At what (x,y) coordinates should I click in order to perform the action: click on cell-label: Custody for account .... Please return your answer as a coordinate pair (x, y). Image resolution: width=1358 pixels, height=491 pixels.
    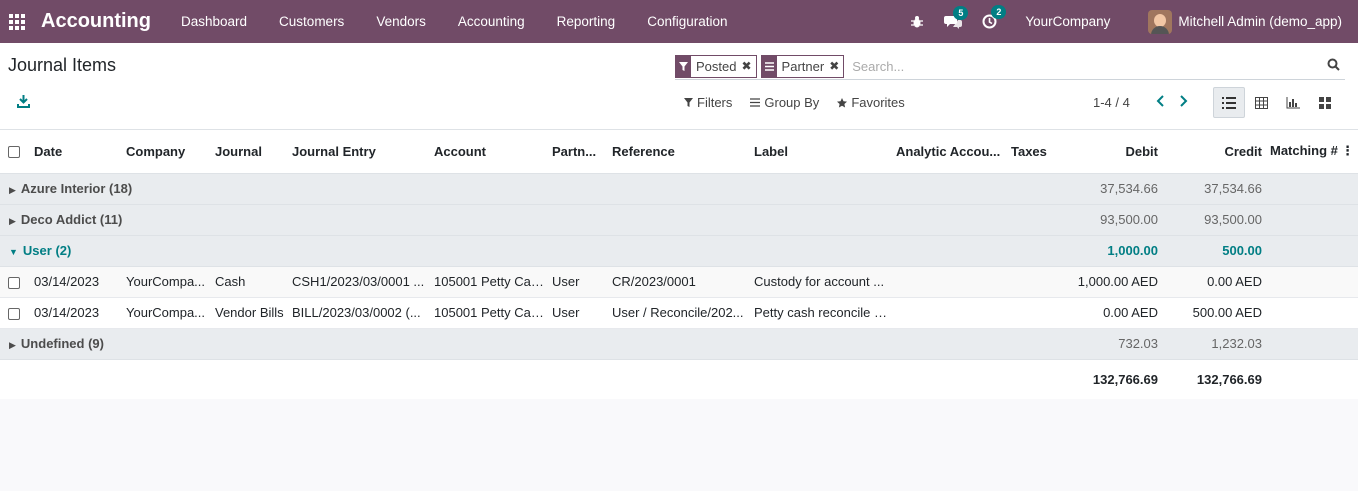
    Looking at the image, I should click on (821, 282).